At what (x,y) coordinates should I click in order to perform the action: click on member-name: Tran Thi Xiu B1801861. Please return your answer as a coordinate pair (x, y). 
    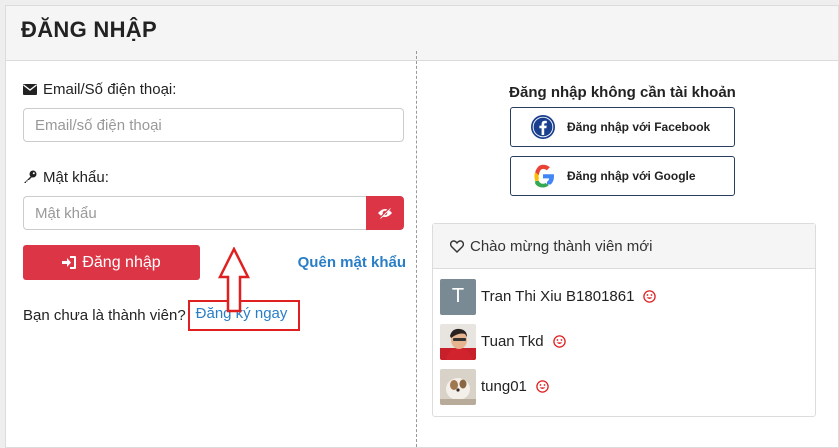
    Looking at the image, I should click on (558, 296).